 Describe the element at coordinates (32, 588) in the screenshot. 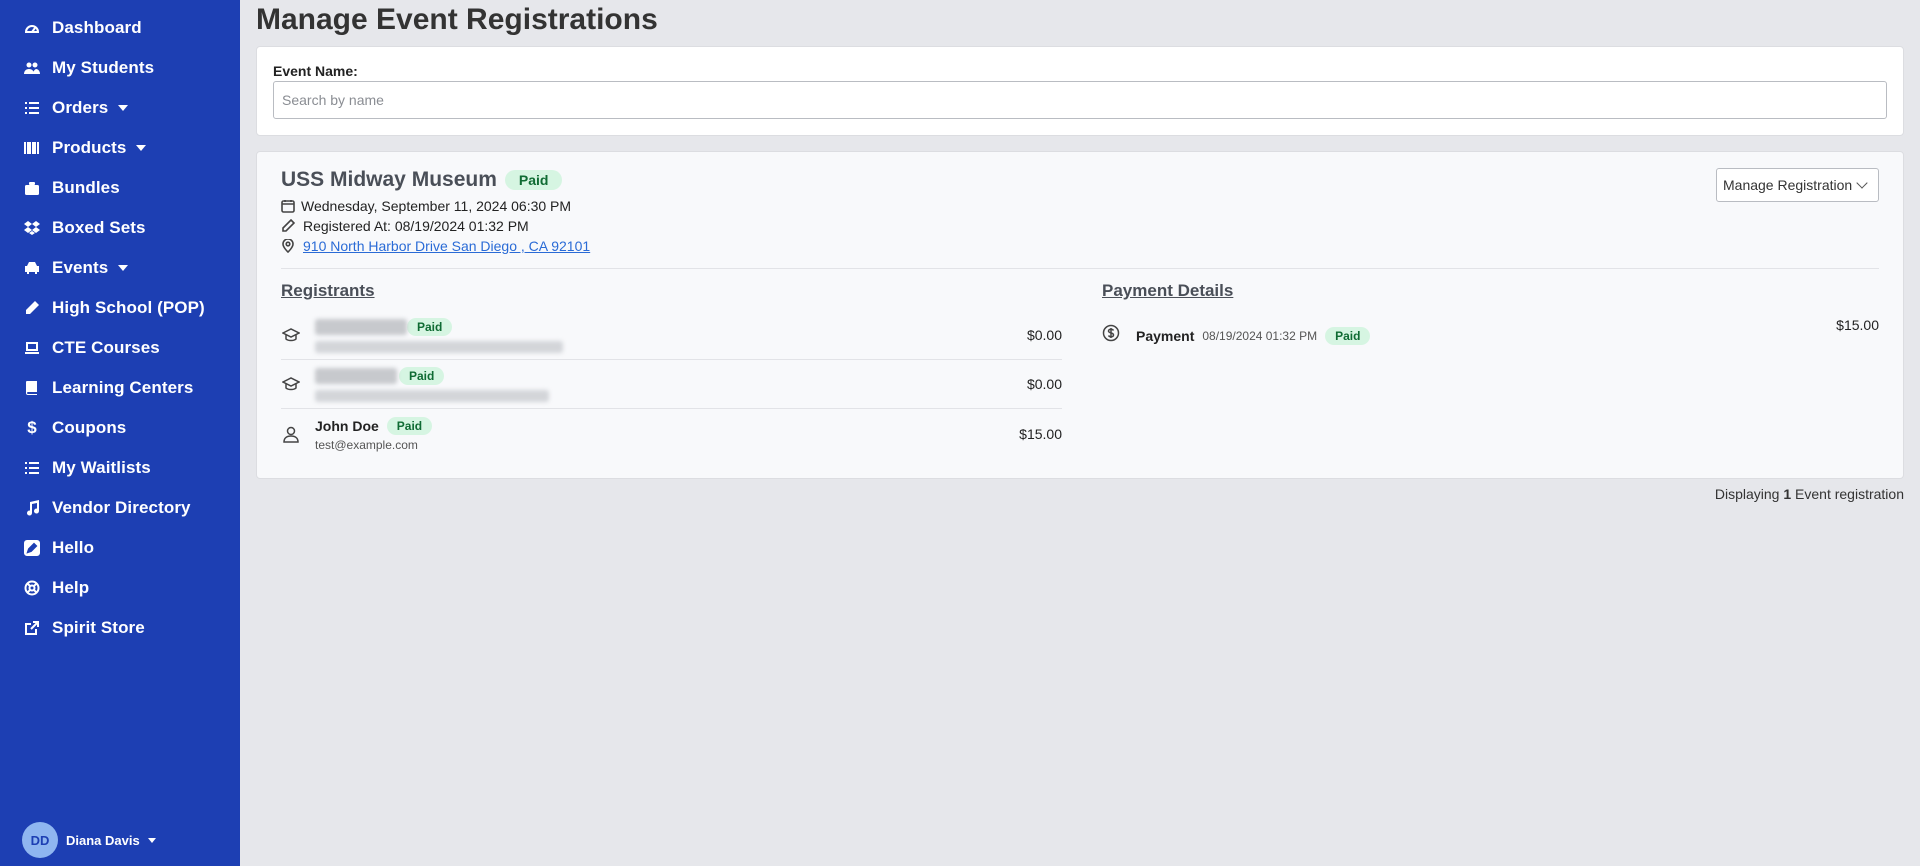

I see `lifebuoy-icon` at that location.